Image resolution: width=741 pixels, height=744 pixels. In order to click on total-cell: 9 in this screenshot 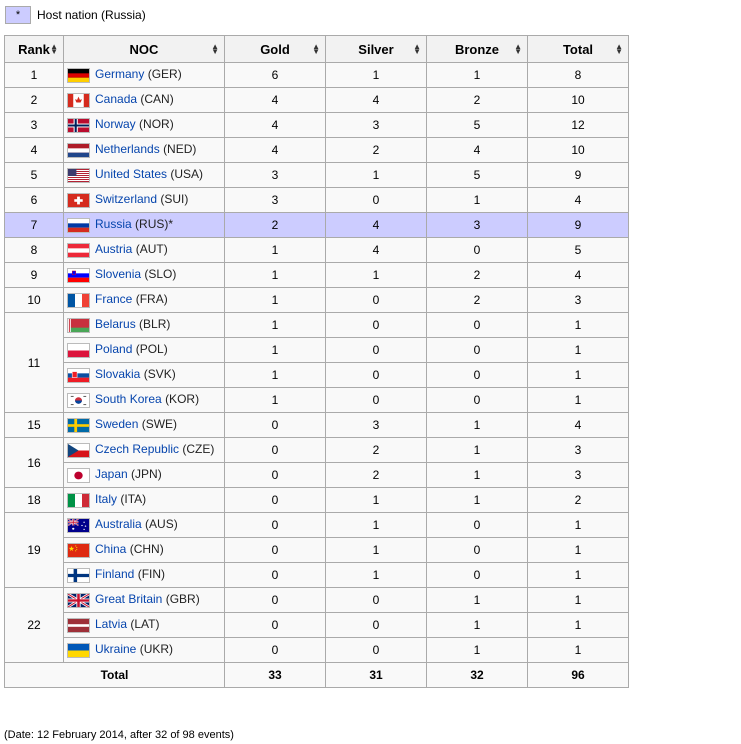, I will do `click(578, 225)`.